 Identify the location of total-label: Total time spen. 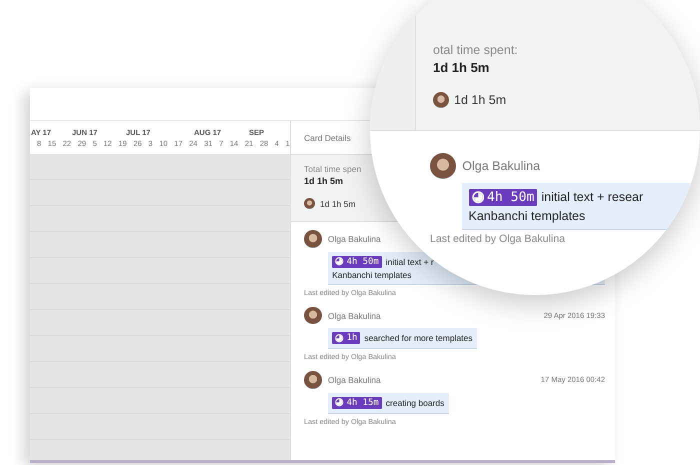
(333, 169).